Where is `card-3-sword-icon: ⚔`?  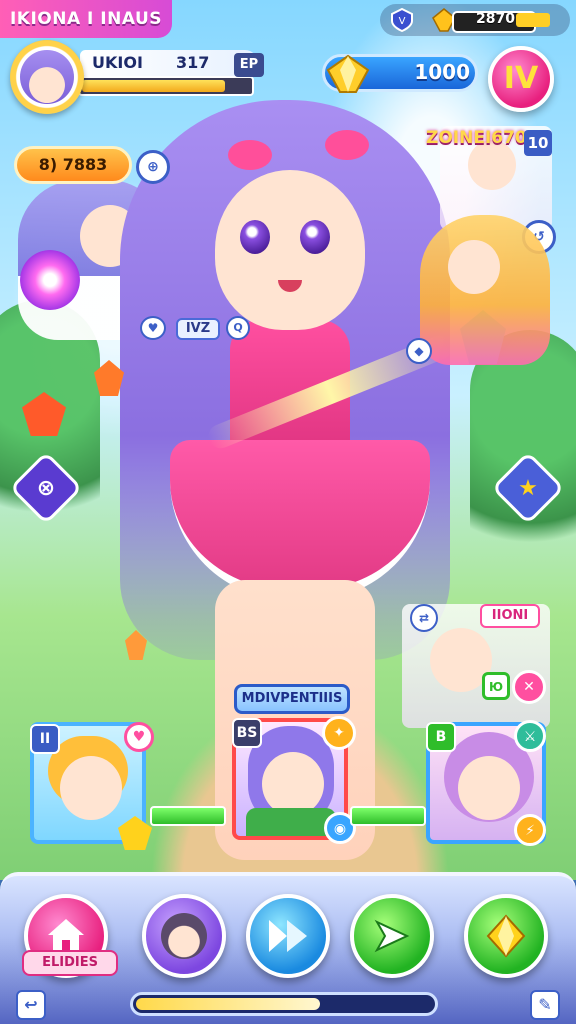 card-3-sword-icon: ⚔ is located at coordinates (530, 736).